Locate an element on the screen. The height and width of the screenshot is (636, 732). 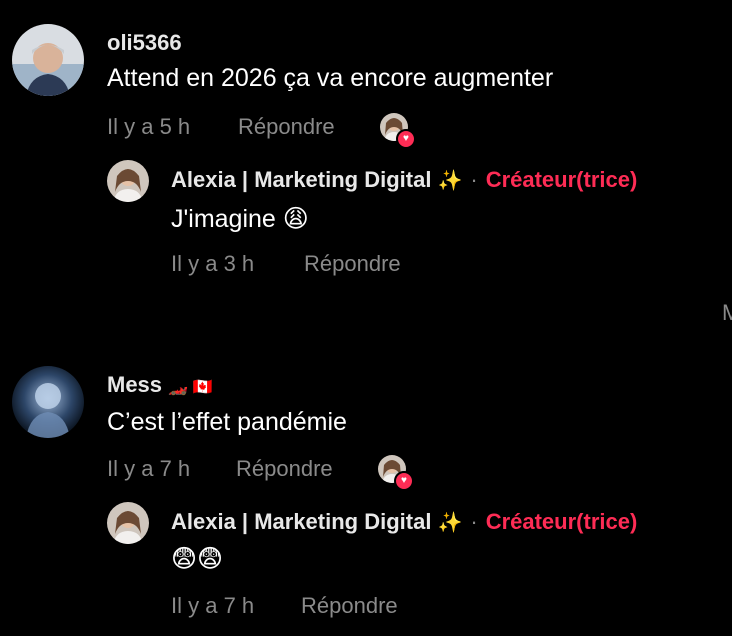
comment-username-text: Mess is located at coordinates (135, 384).